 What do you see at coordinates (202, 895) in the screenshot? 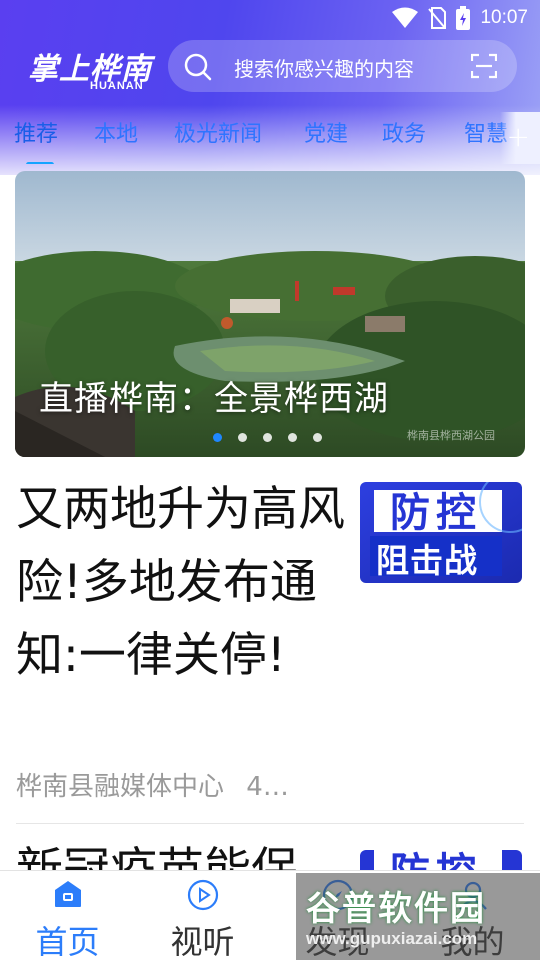
I see `play-icon` at bounding box center [202, 895].